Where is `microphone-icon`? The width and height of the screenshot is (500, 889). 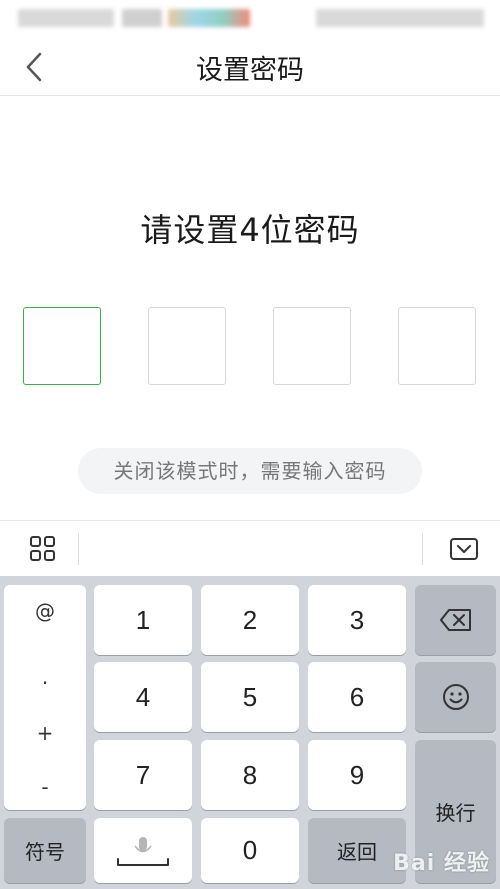
microphone-icon is located at coordinates (143, 851).